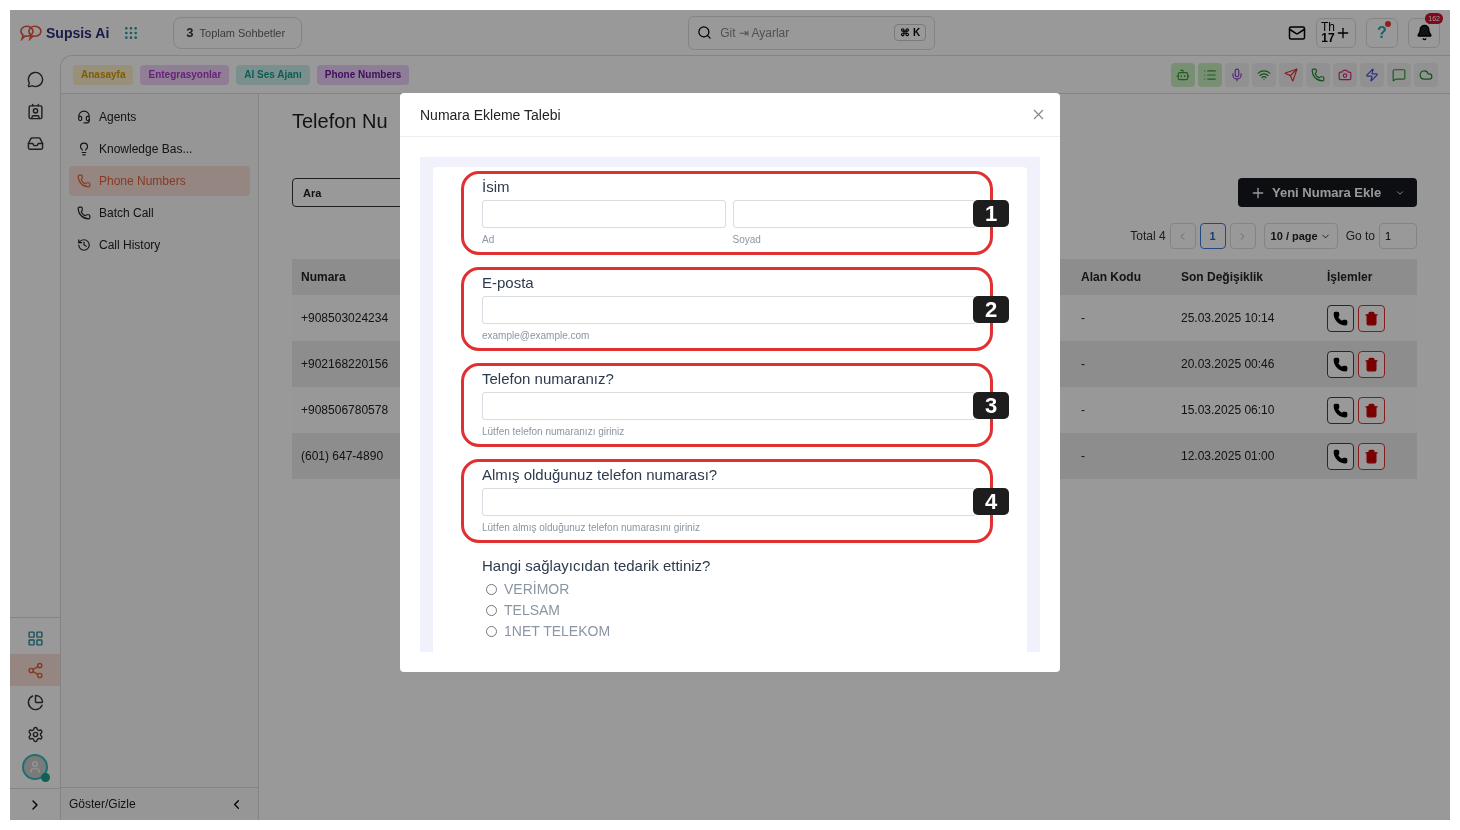 Image resolution: width=1460 pixels, height=830 pixels. I want to click on annotation-number: 4, so click(991, 501).